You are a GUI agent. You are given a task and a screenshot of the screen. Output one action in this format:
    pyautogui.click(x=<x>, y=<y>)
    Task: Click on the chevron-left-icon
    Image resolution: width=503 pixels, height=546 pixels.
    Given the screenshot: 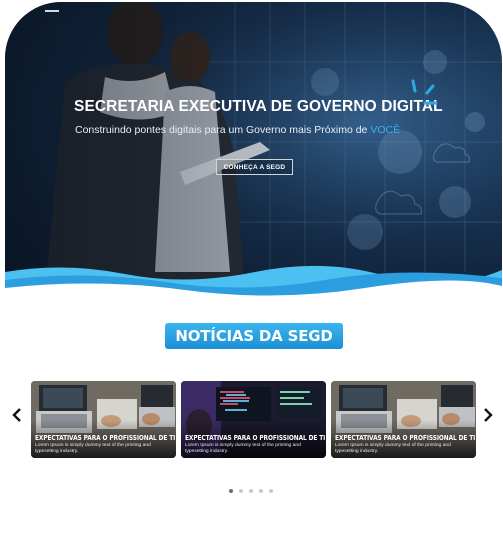 What is the action you would take?
    pyautogui.click(x=16, y=415)
    